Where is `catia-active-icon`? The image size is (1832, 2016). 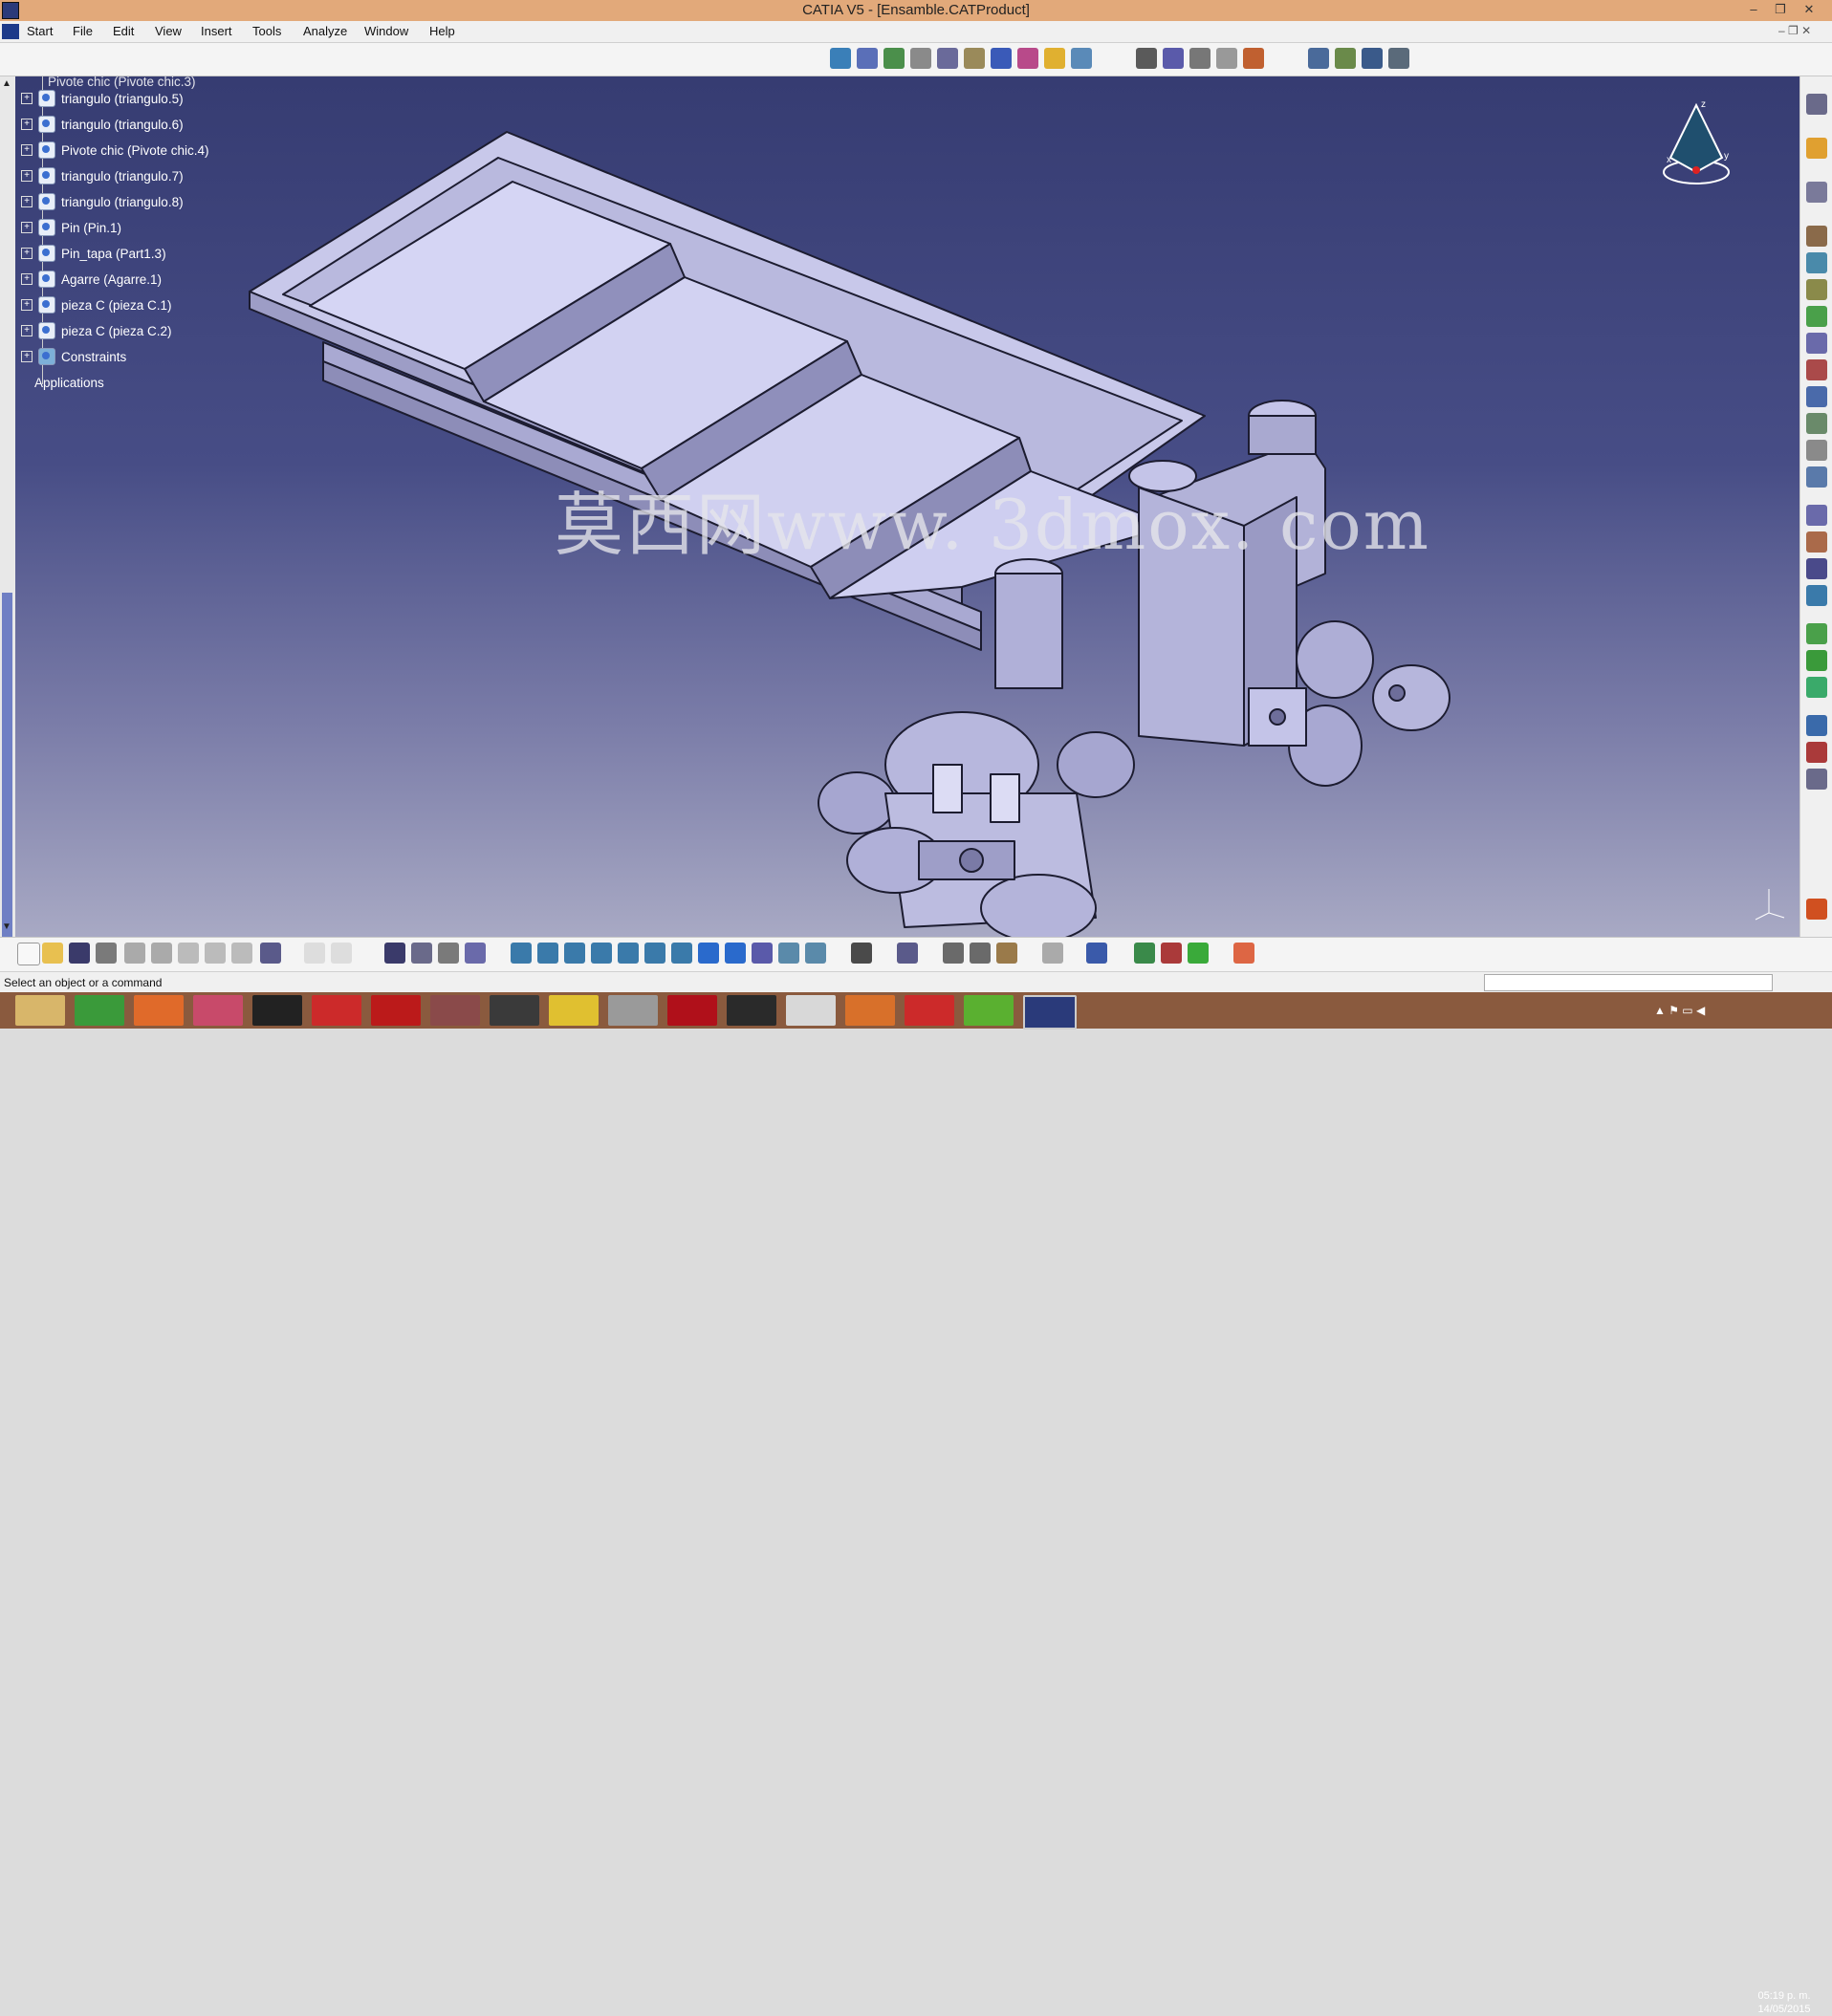
catia-active-icon is located at coordinates (1050, 1012).